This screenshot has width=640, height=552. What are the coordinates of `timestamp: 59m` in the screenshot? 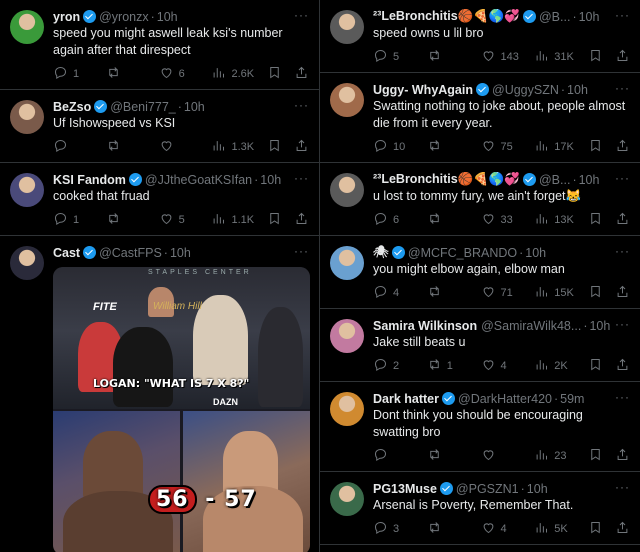 It's located at (572, 399).